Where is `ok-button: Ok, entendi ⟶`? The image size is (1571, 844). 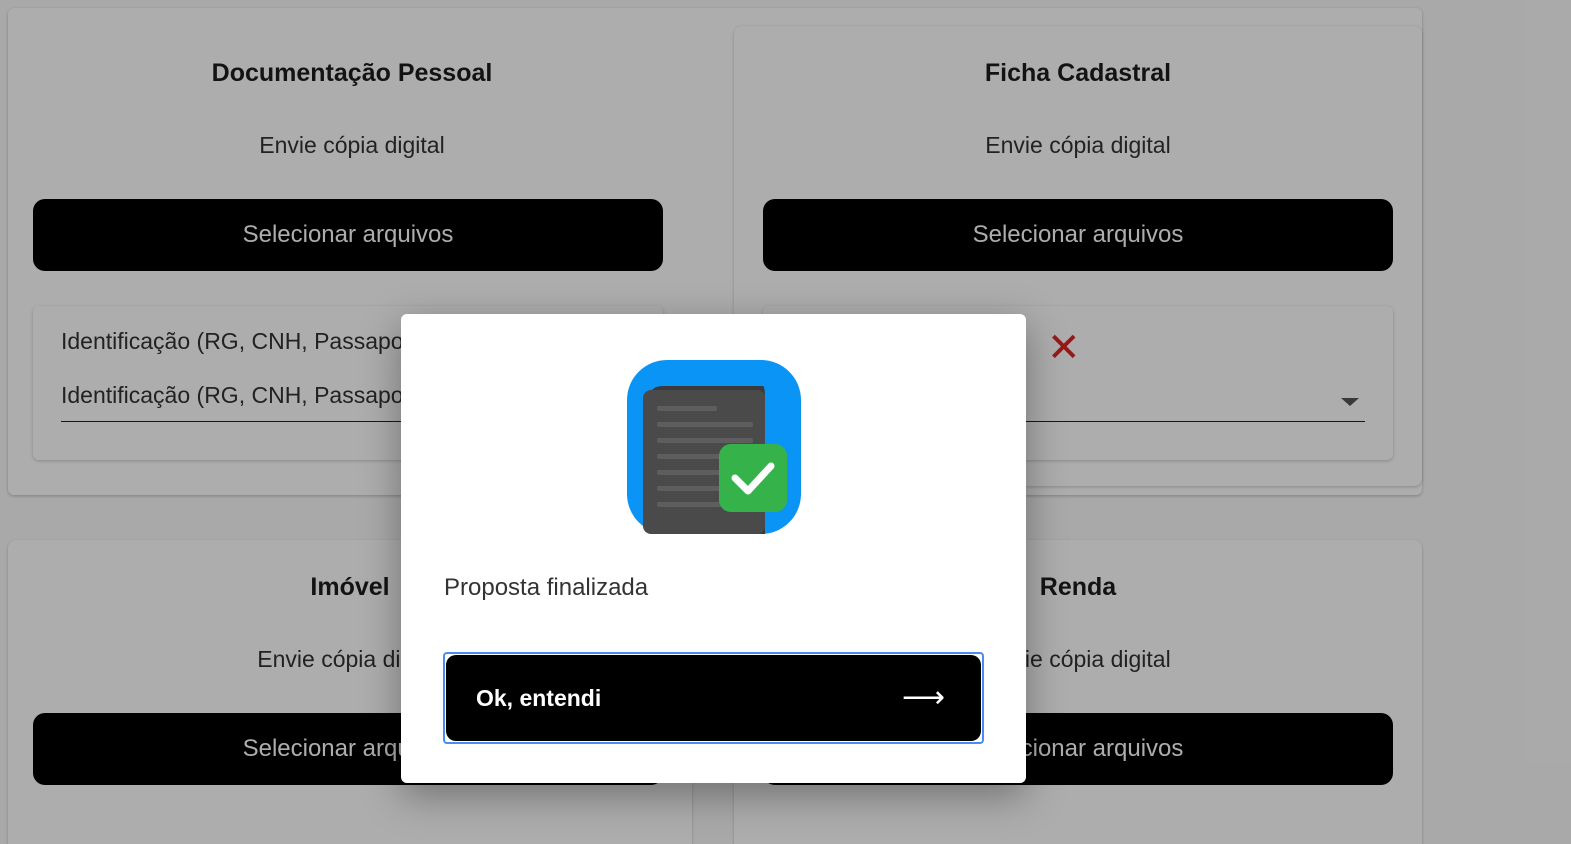
ok-button: Ok, entendi ⟶ is located at coordinates (713, 698).